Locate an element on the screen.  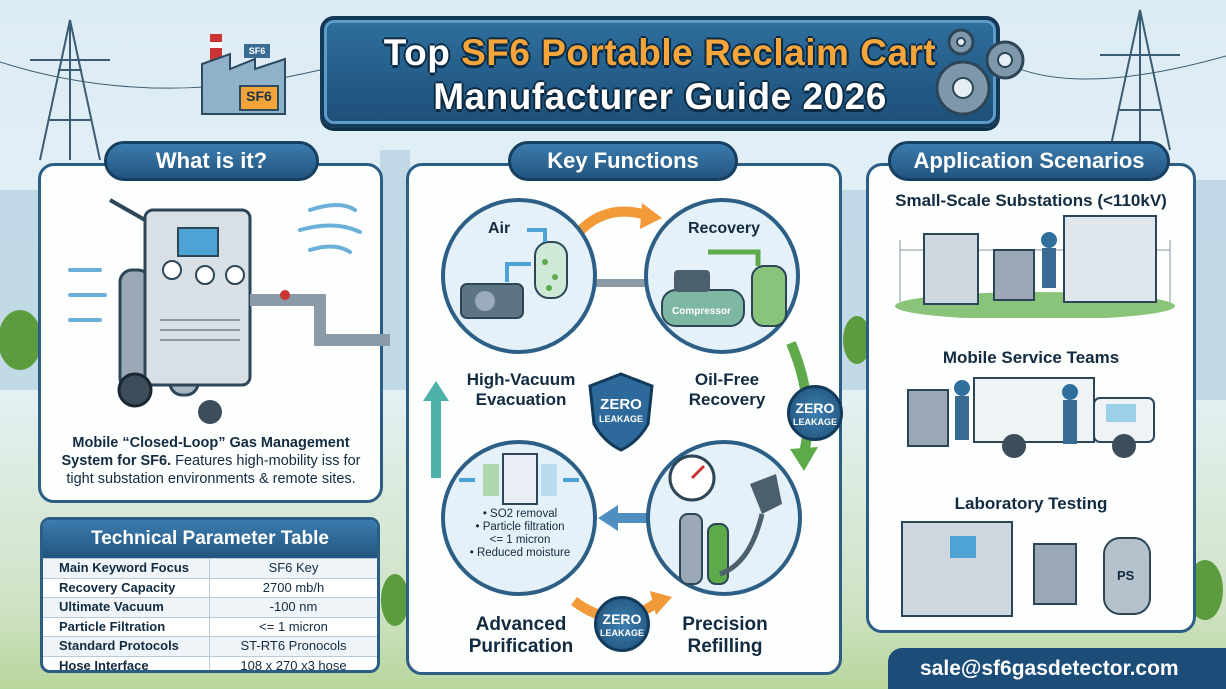
ps-cylinder-label: PS is located at coordinates (1126, 575).